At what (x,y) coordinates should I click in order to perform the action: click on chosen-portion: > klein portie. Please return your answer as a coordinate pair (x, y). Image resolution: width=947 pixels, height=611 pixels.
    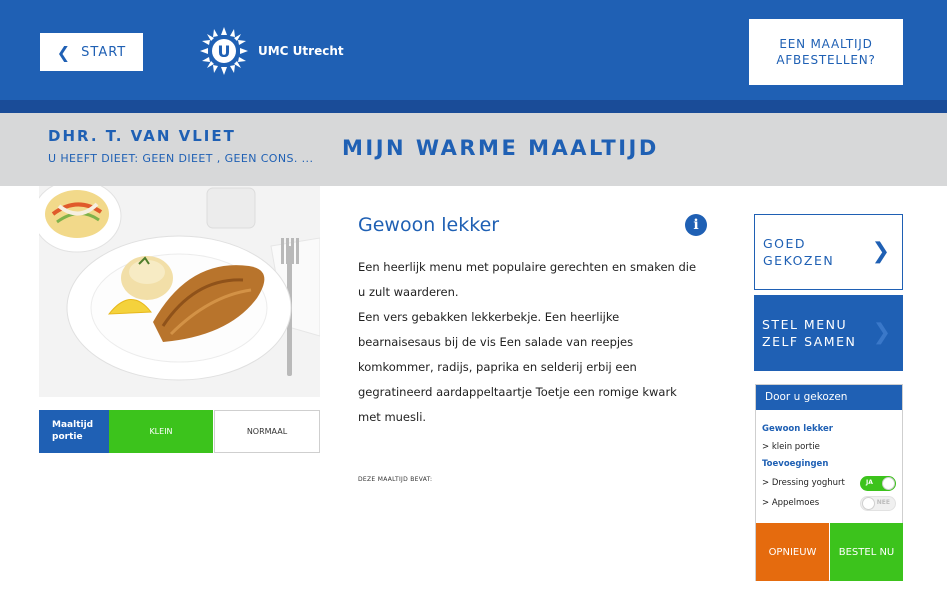
    Looking at the image, I should click on (791, 447).